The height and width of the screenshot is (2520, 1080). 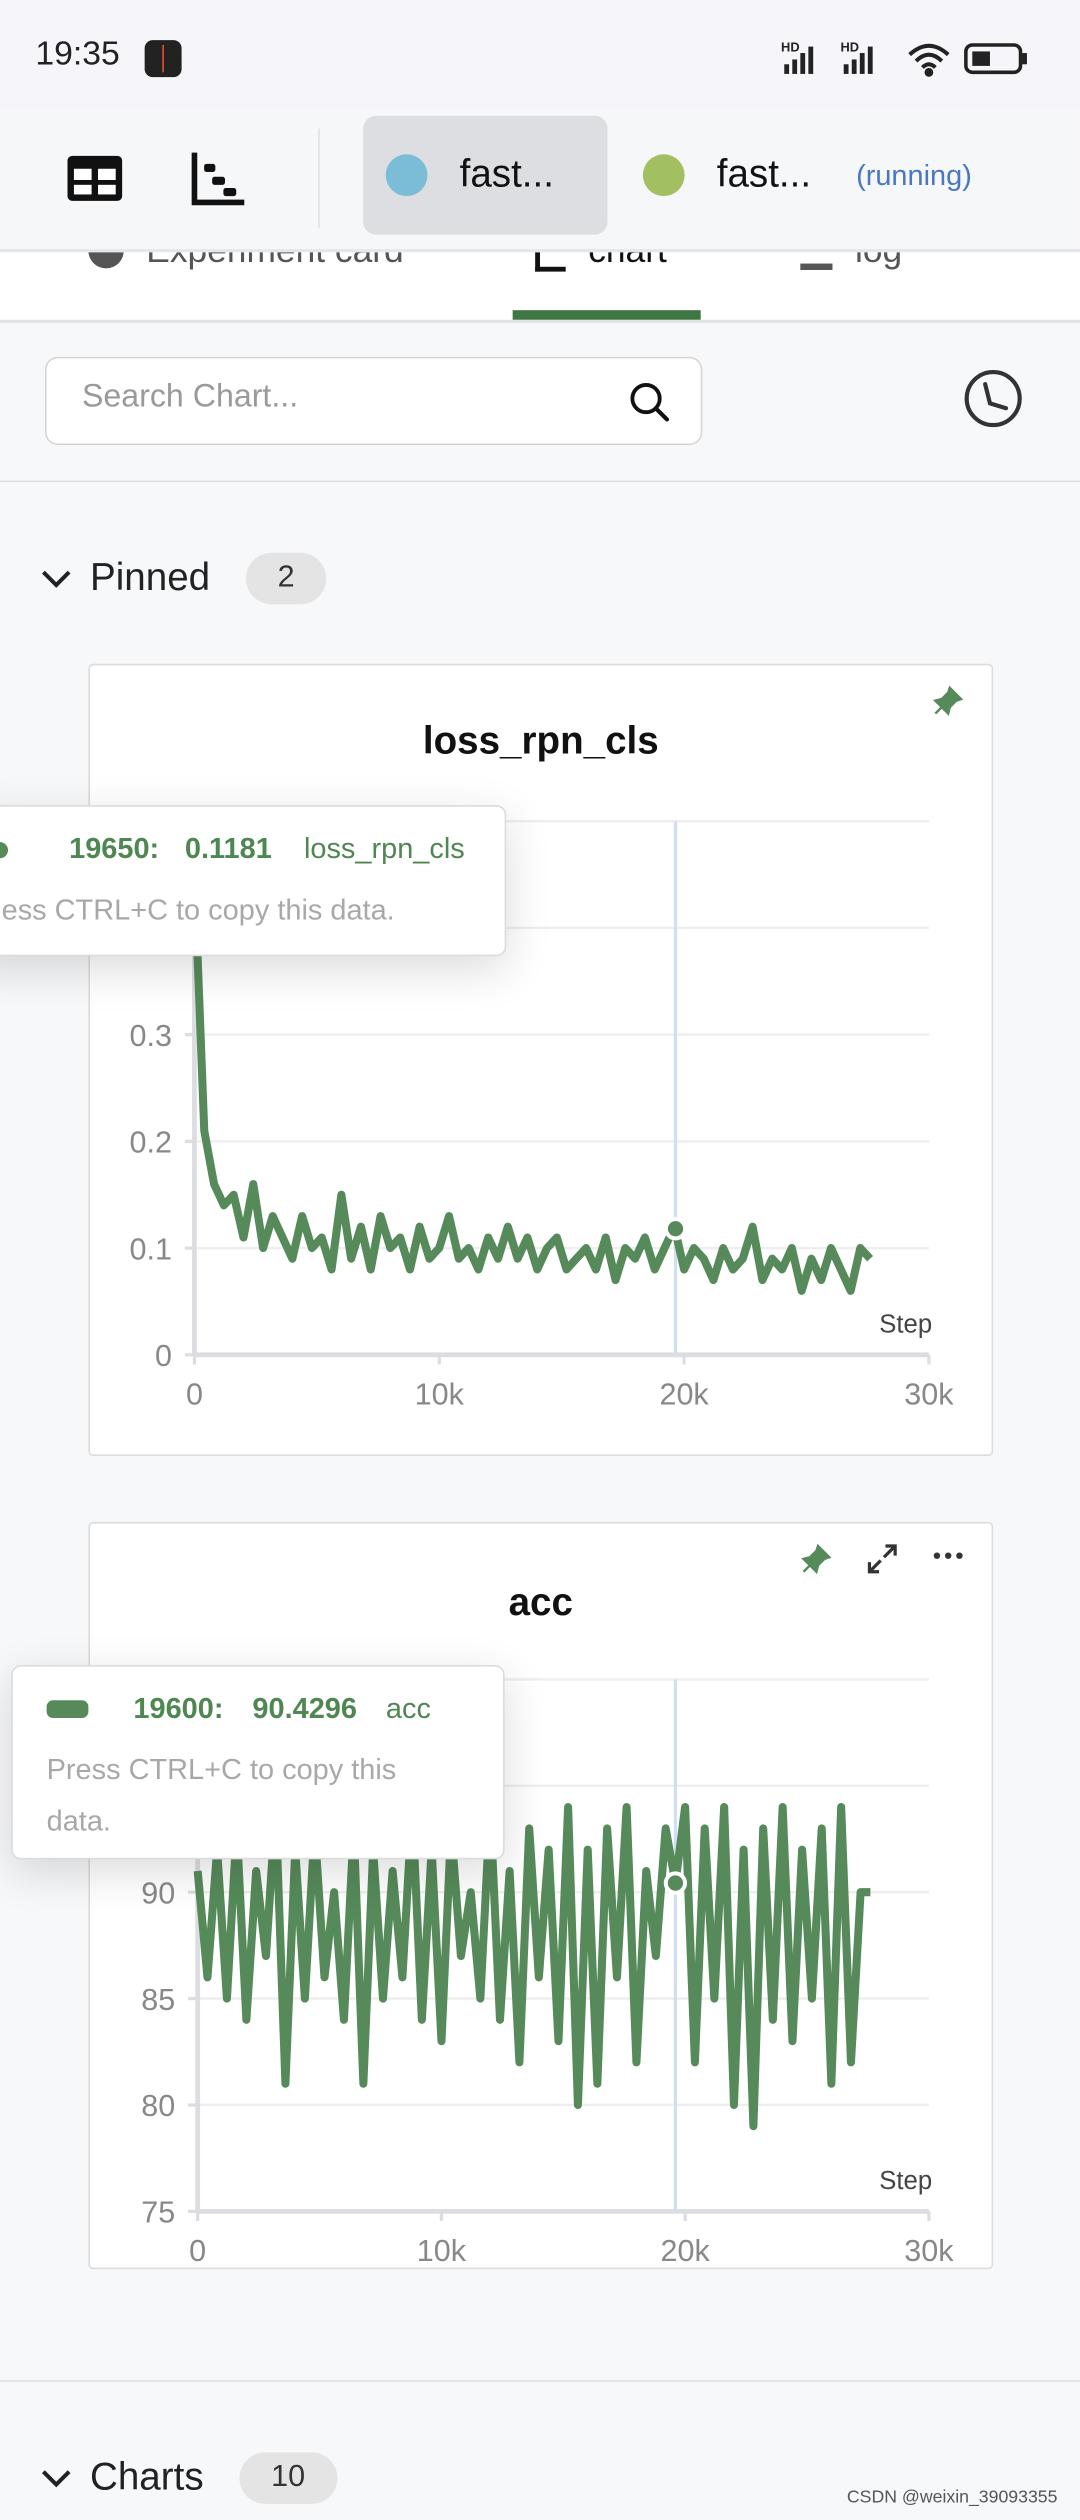 I want to click on status-time: 19:35, so click(x=77, y=54).